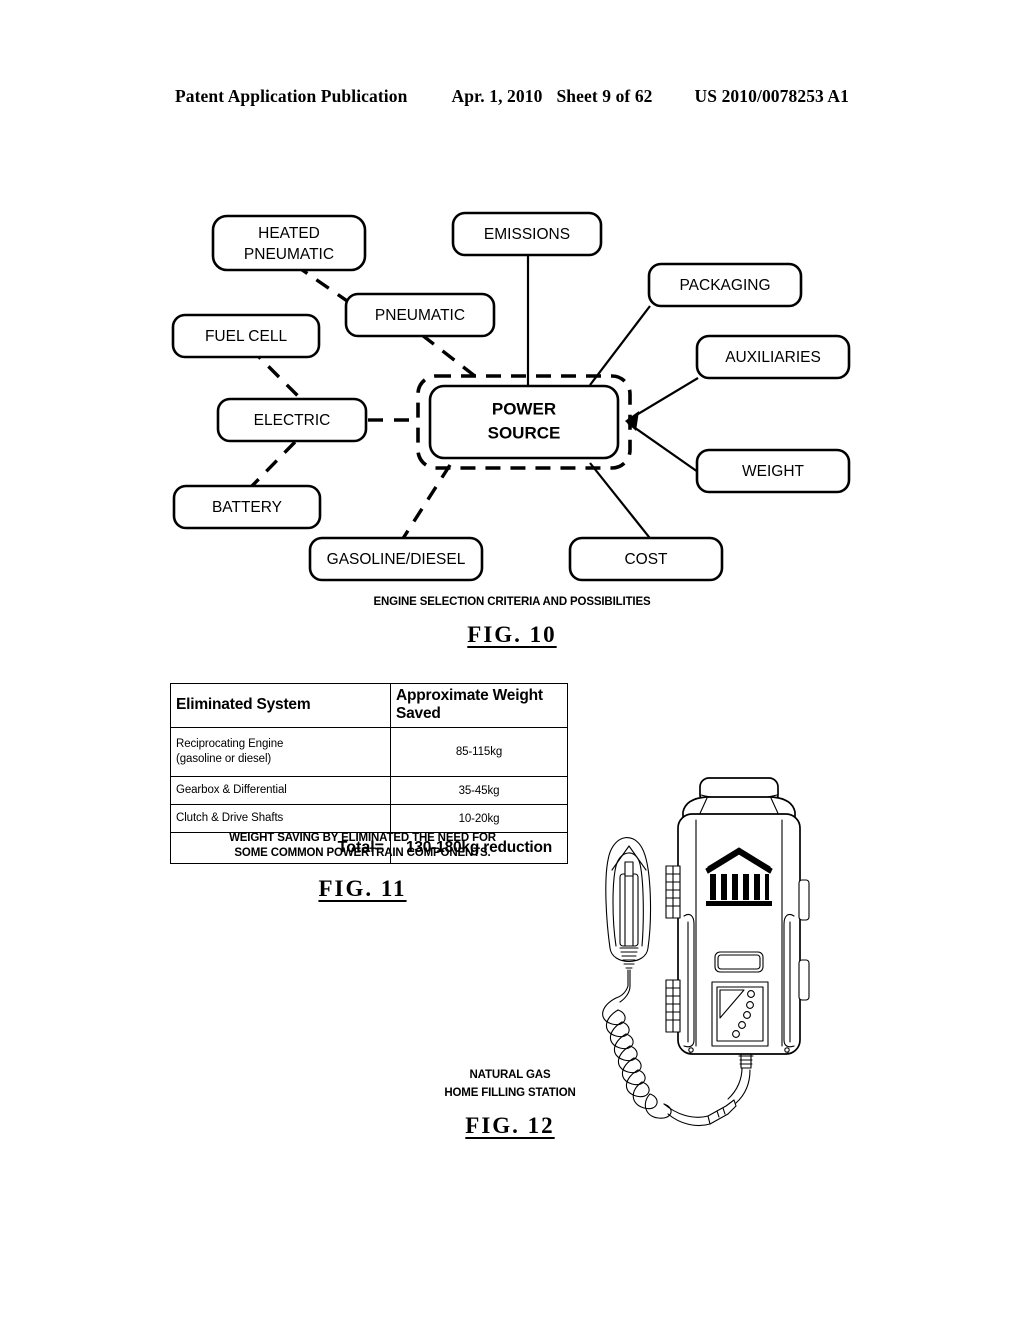 This screenshot has height=1320, width=1024. What do you see at coordinates (289, 233) in the screenshot?
I see `node-heated-pneumatic-label-line1: HEATED` at bounding box center [289, 233].